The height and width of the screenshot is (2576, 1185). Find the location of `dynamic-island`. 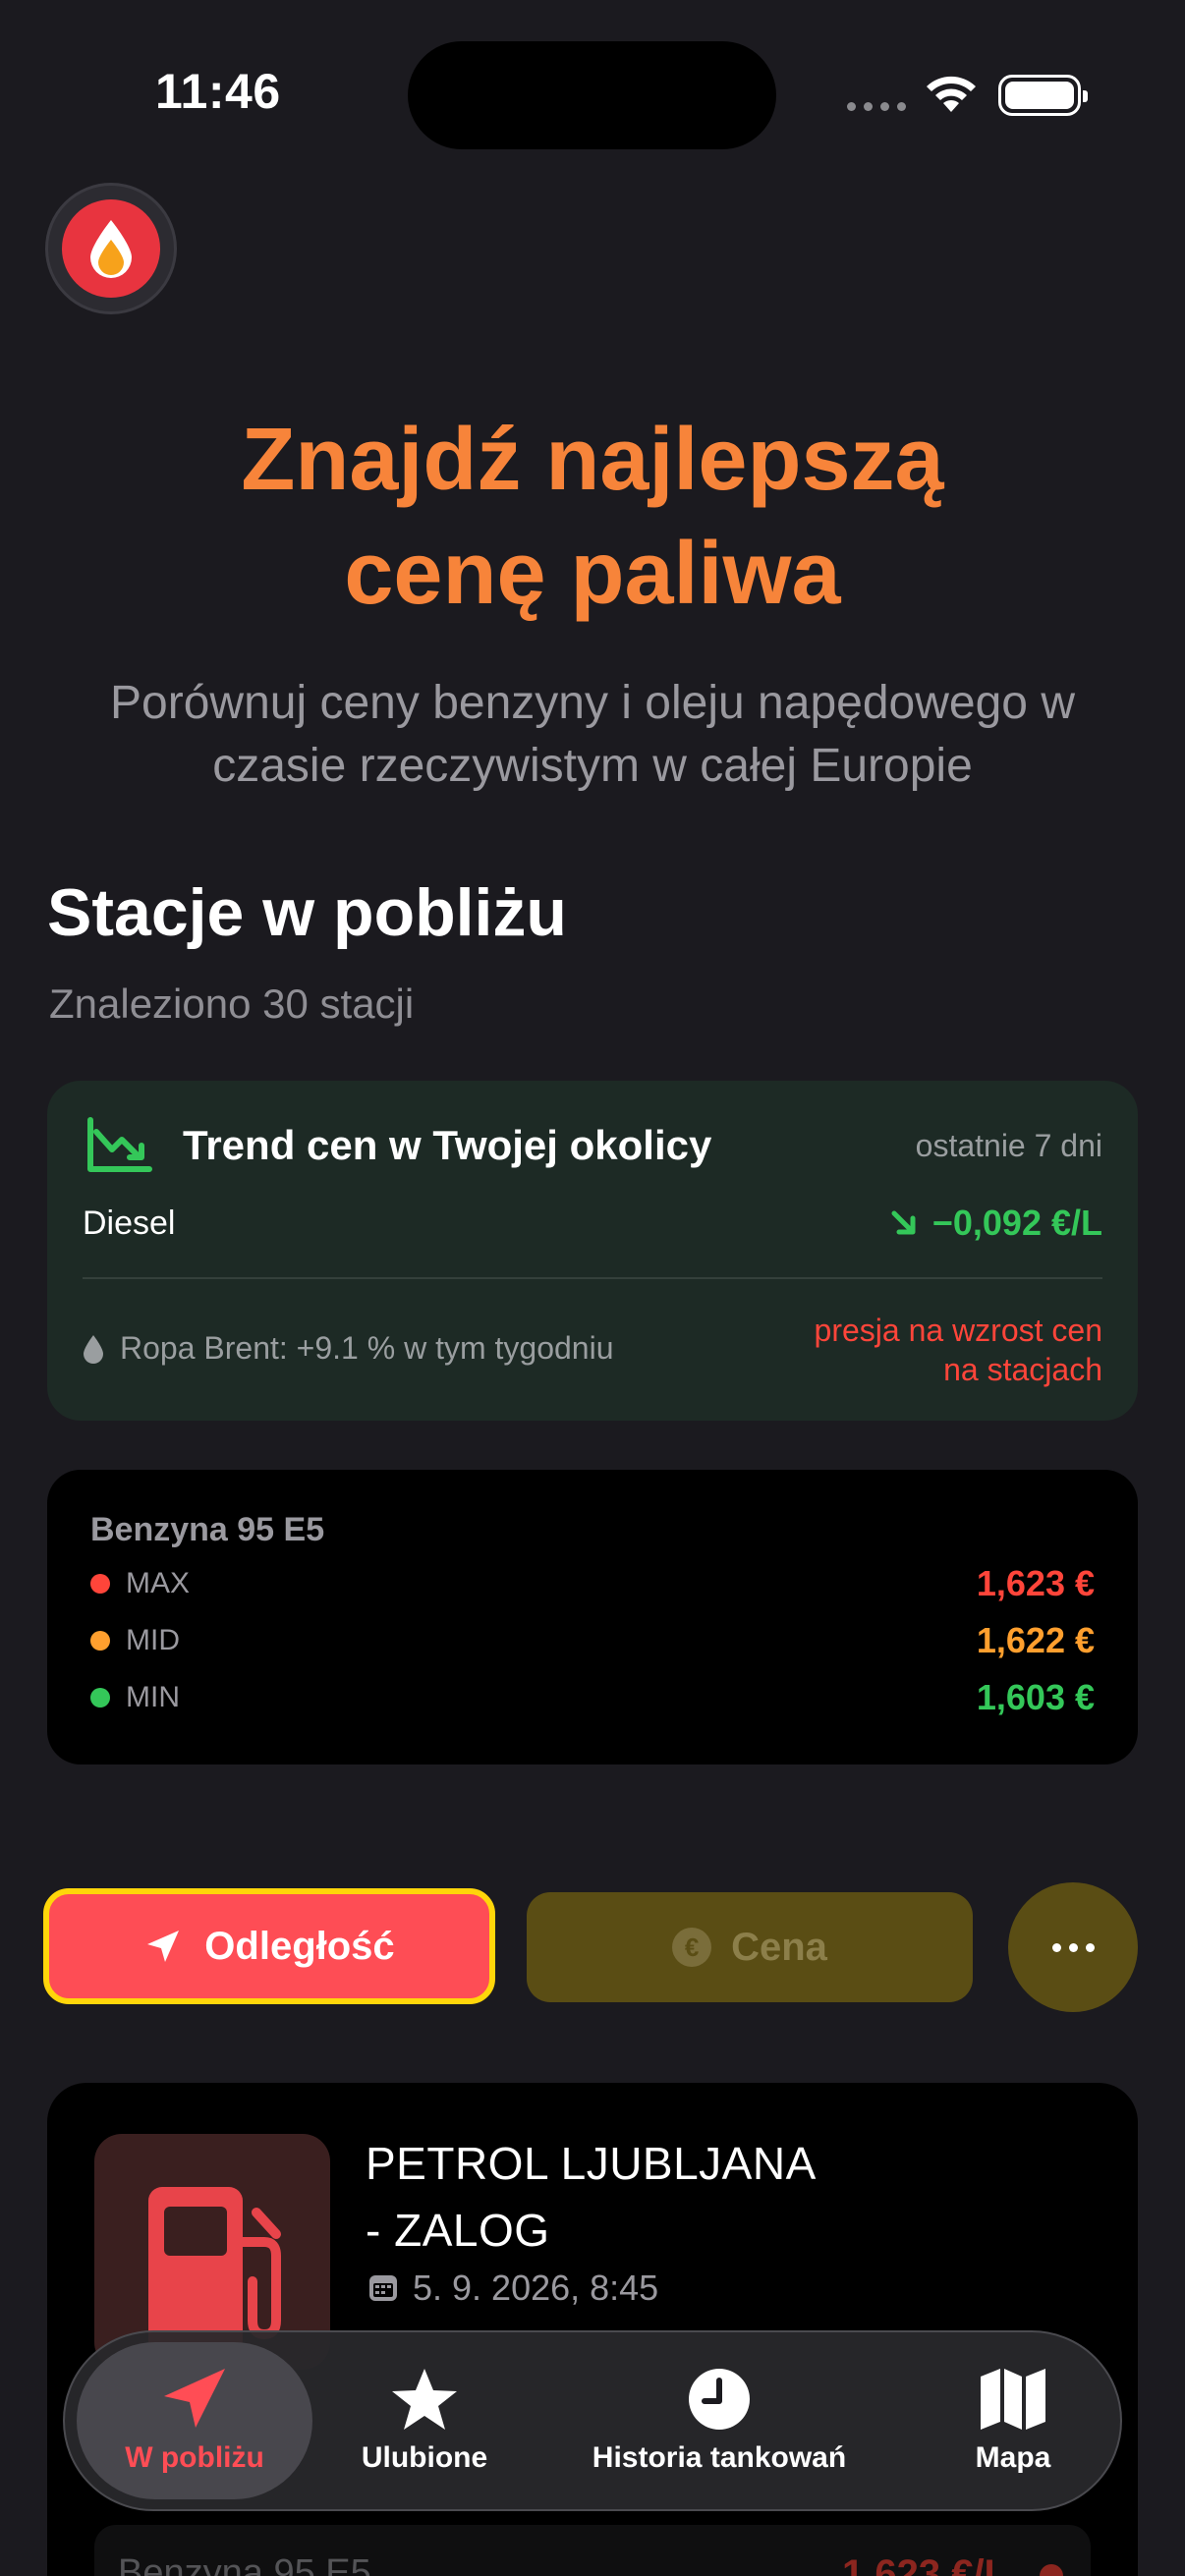

dynamic-island is located at coordinates (592, 95).